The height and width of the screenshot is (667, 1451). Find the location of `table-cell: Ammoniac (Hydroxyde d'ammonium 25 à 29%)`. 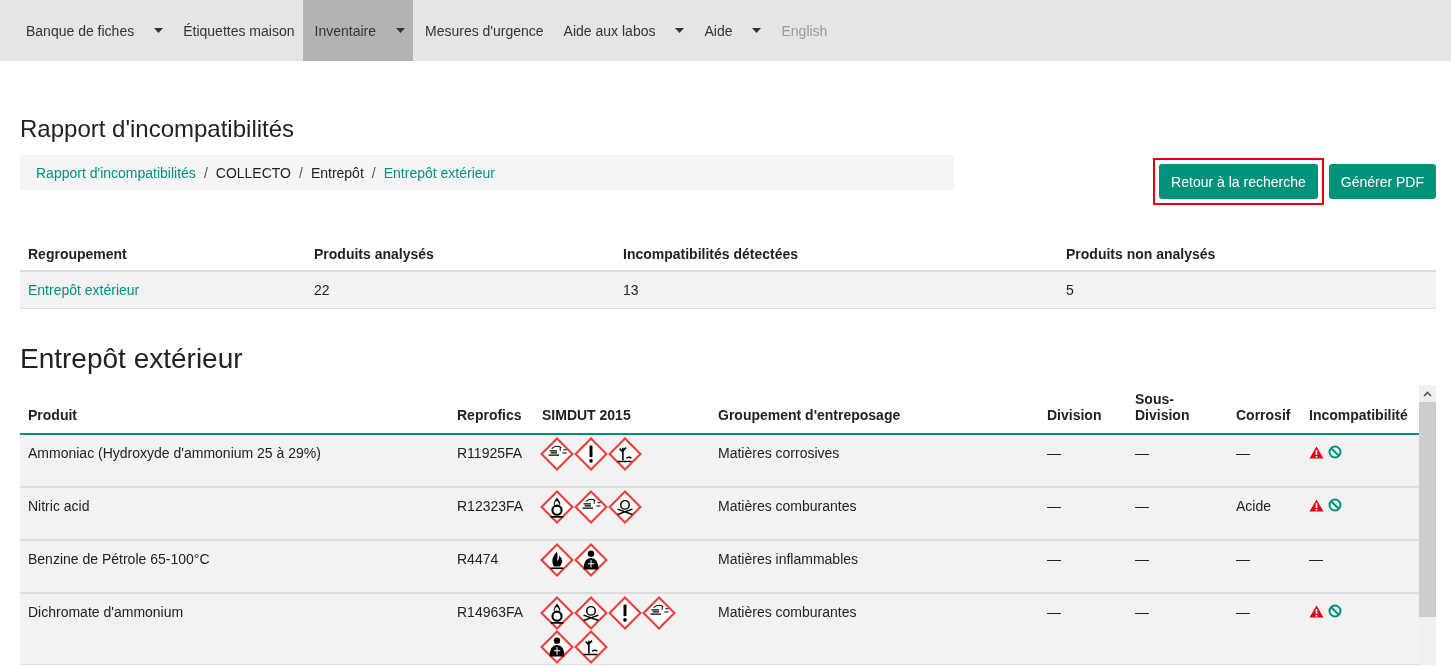

table-cell: Ammoniac (Hydroxyde d'ammonium 25 à 29%) is located at coordinates (234, 460).